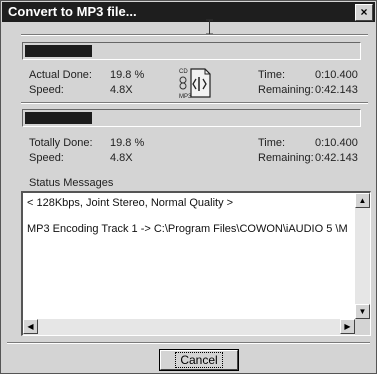 The height and width of the screenshot is (378, 379). What do you see at coordinates (183, 72) in the screenshot?
I see `cd-label: CD` at bounding box center [183, 72].